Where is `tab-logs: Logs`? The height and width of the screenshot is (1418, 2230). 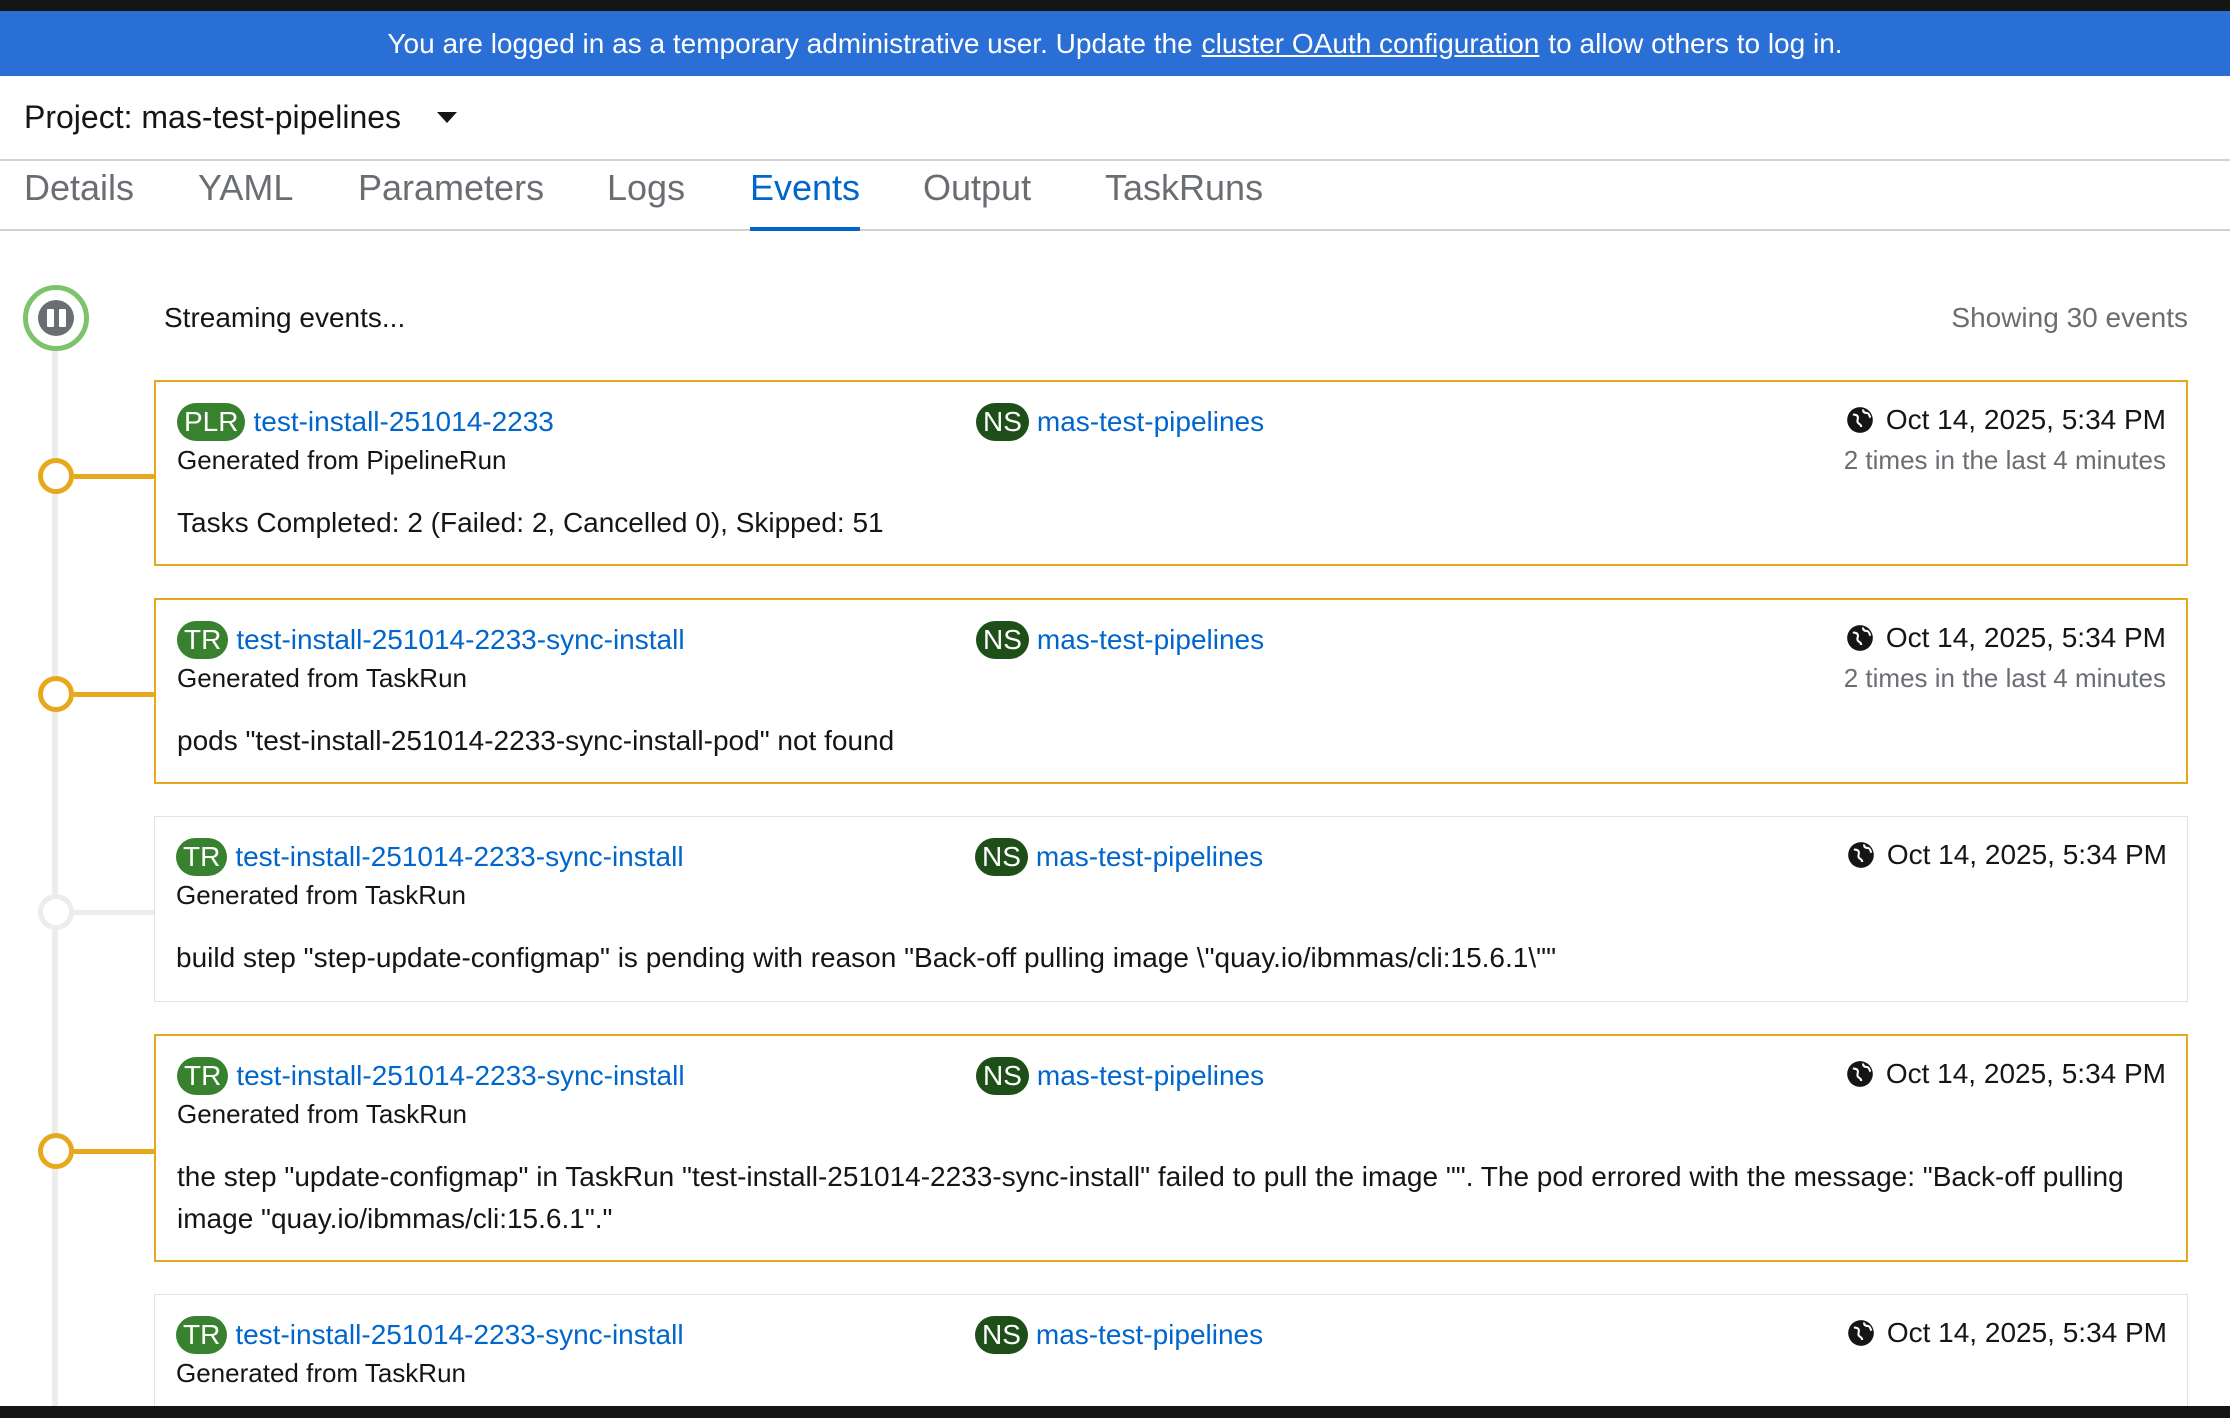
tab-logs: Logs is located at coordinates (646, 196).